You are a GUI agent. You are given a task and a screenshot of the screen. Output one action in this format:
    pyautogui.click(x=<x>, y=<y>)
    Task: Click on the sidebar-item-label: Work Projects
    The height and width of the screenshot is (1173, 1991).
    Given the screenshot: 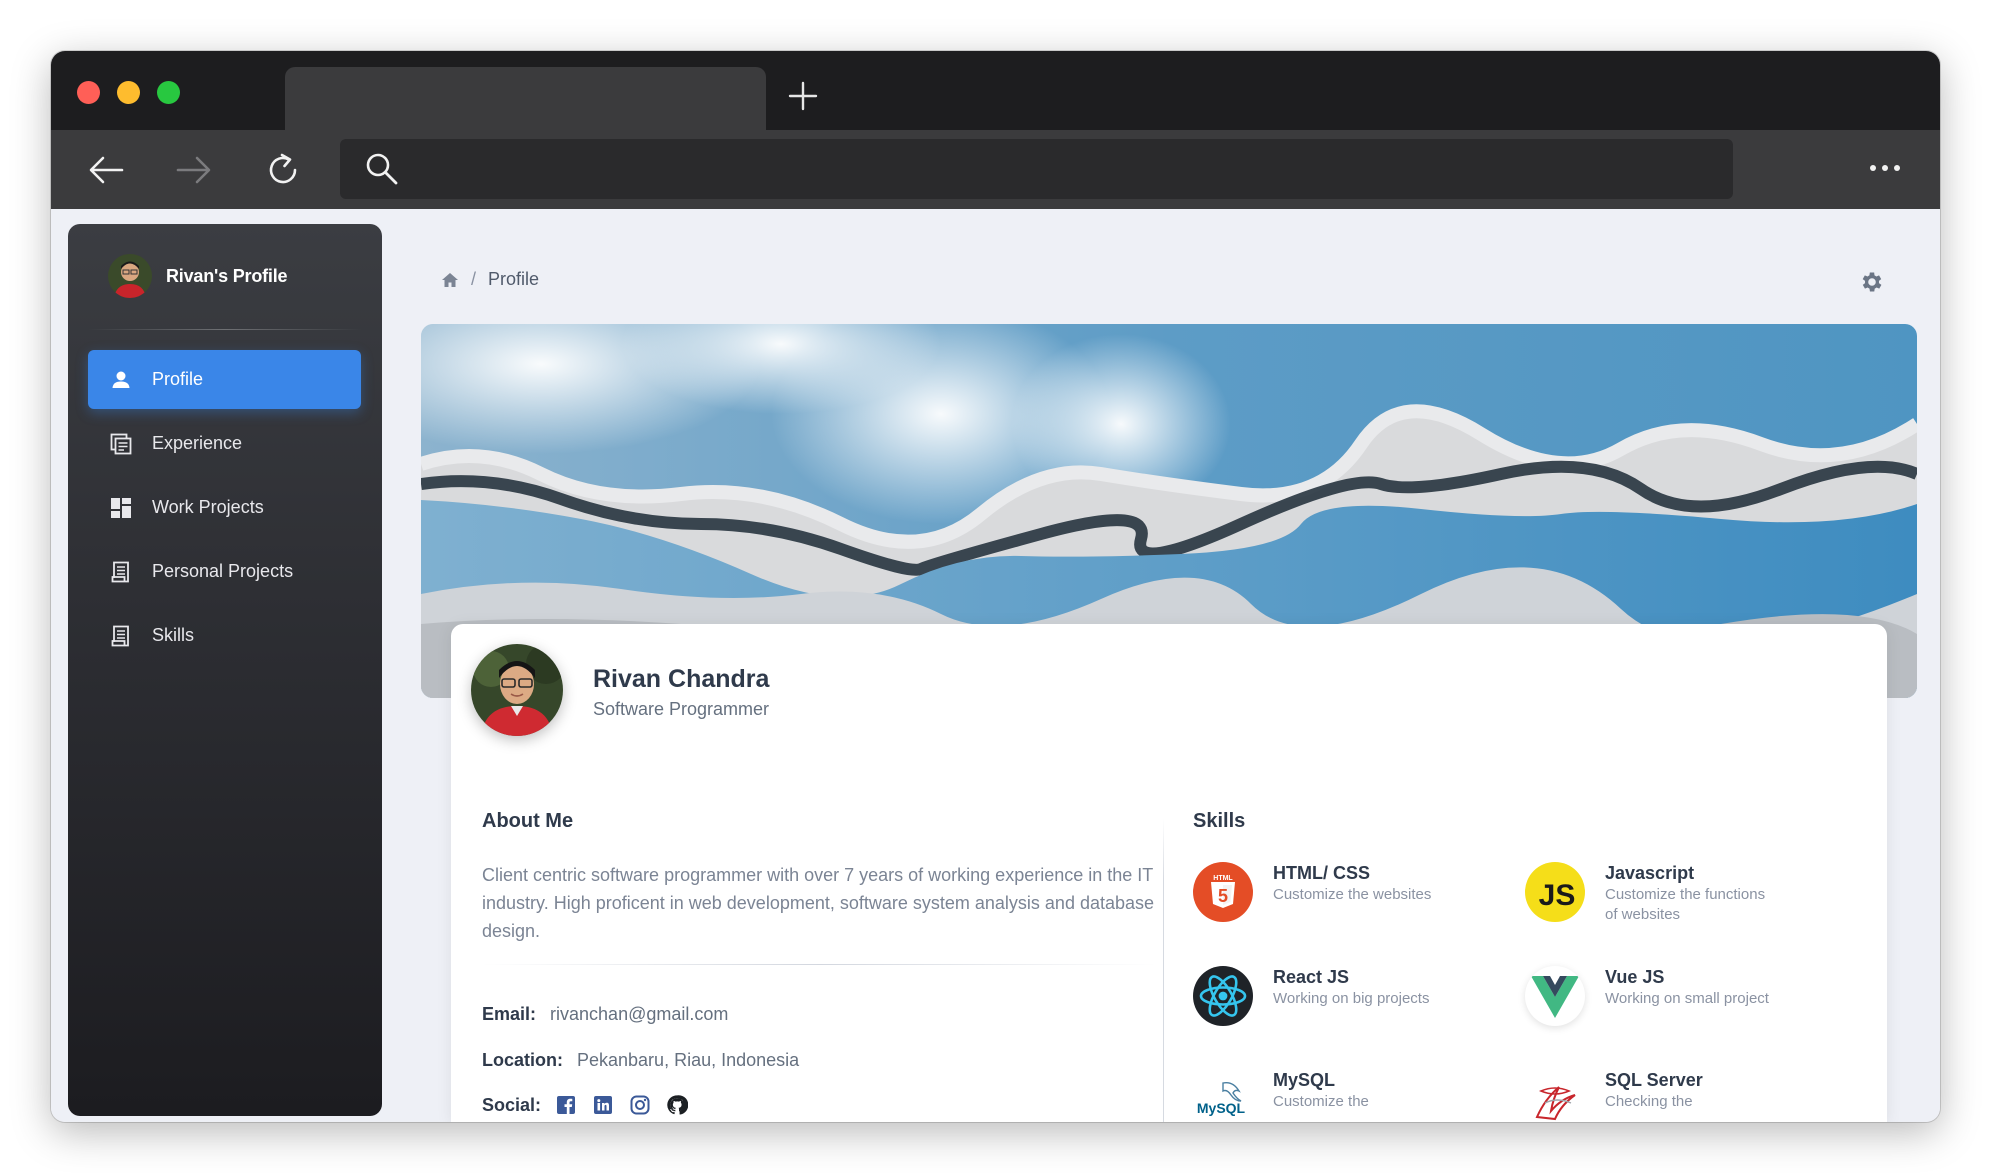 What is the action you would take?
    pyautogui.click(x=208, y=507)
    